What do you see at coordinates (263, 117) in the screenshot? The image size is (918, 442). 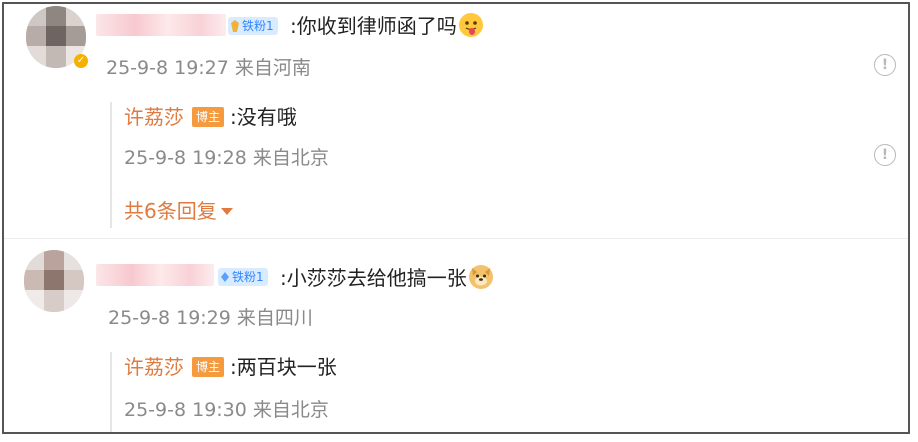 I see `reply-text: :没有哦` at bounding box center [263, 117].